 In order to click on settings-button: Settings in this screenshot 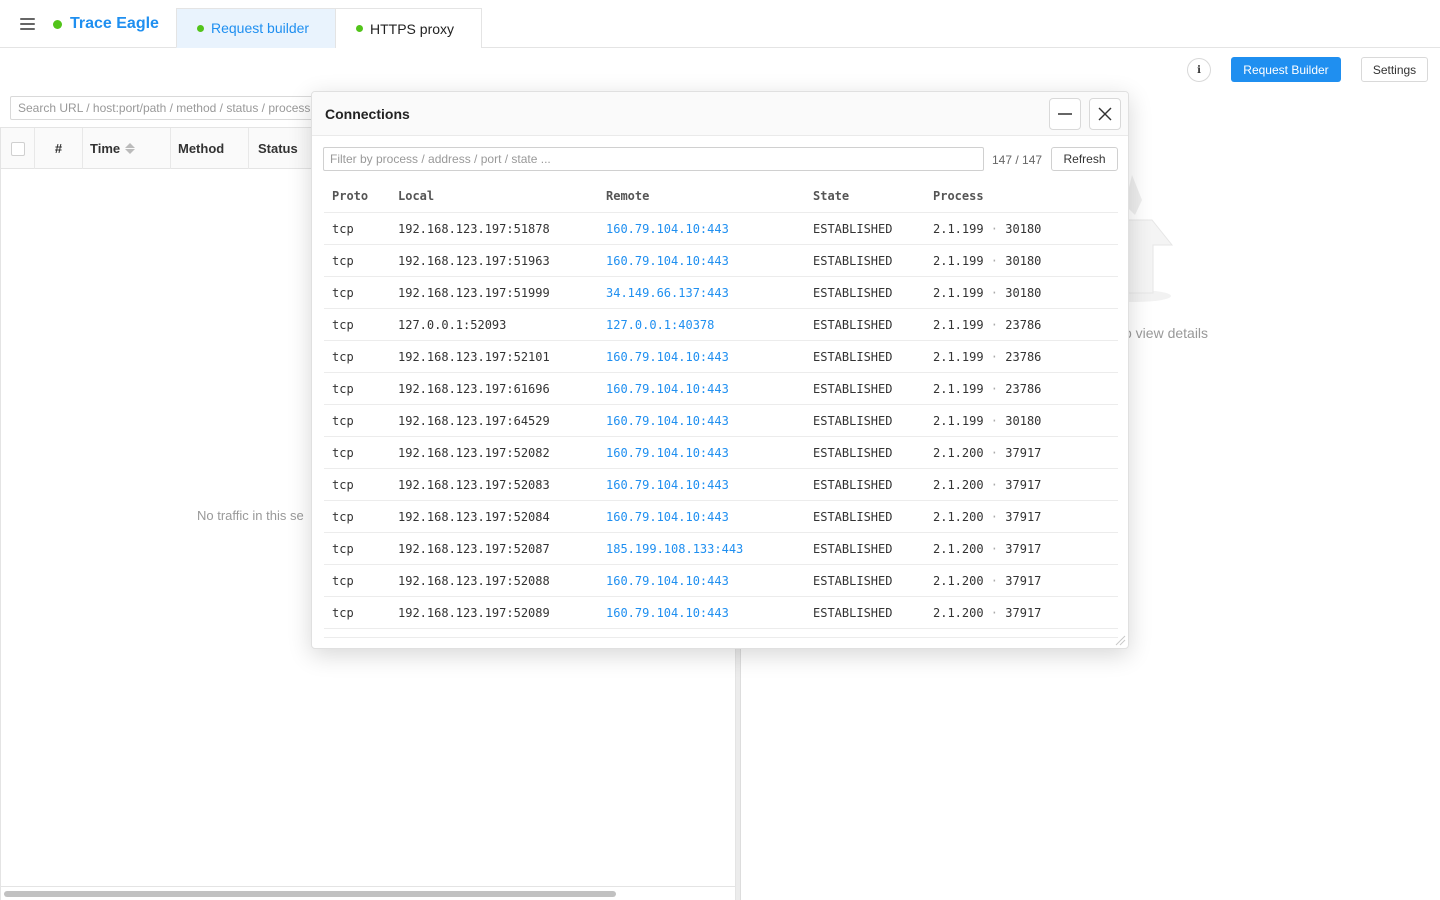, I will do `click(1394, 69)`.